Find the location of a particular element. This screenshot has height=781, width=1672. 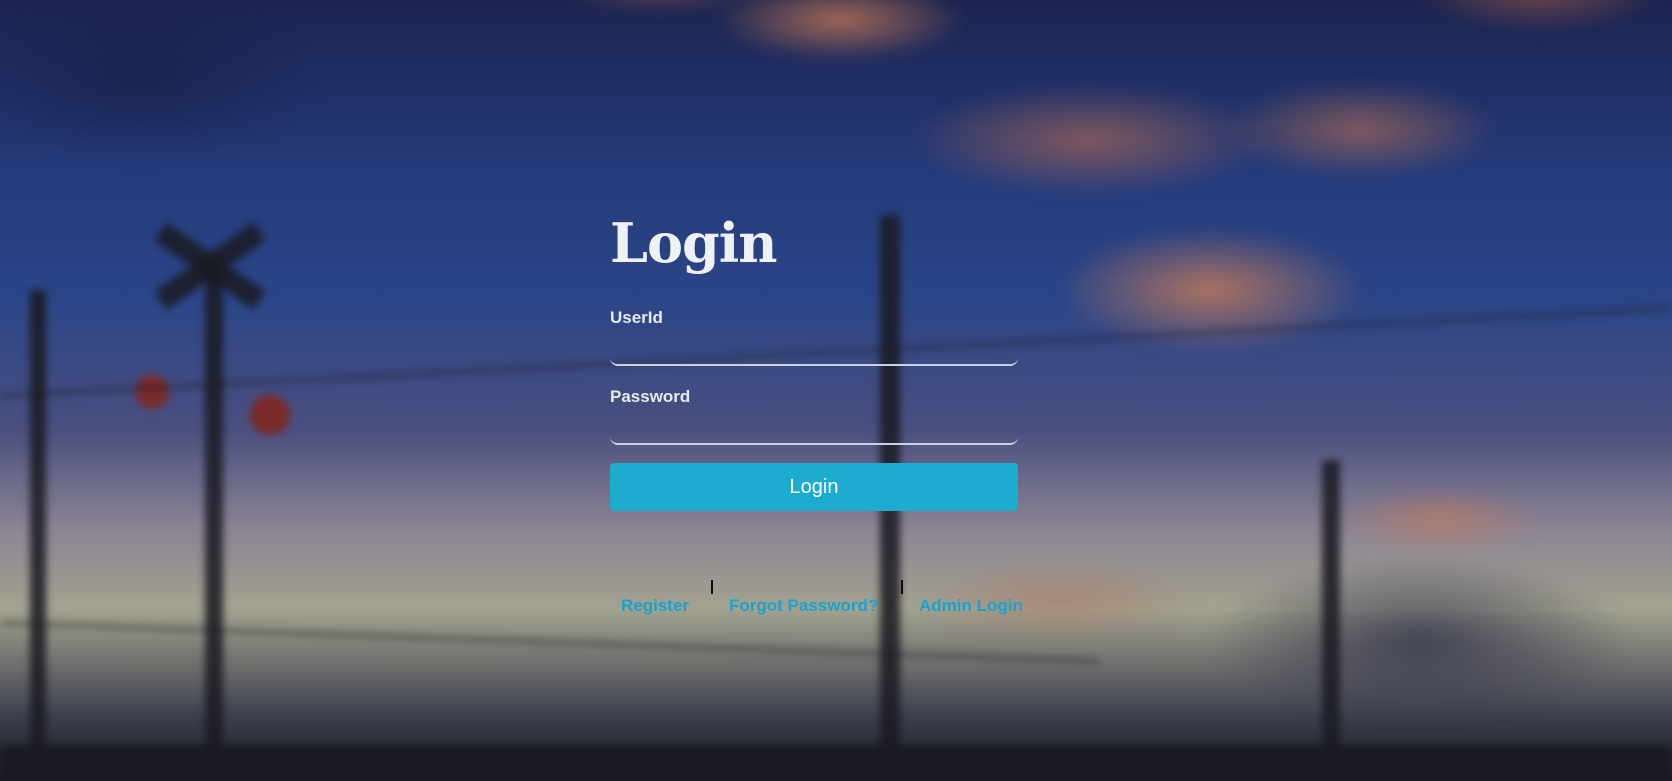

background-lamp-left is located at coordinates (152, 392).